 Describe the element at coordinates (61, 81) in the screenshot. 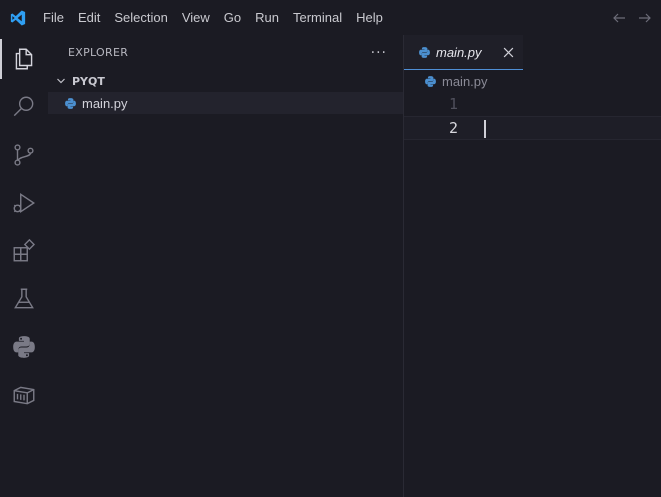

I see `chevron-down-icon` at that location.